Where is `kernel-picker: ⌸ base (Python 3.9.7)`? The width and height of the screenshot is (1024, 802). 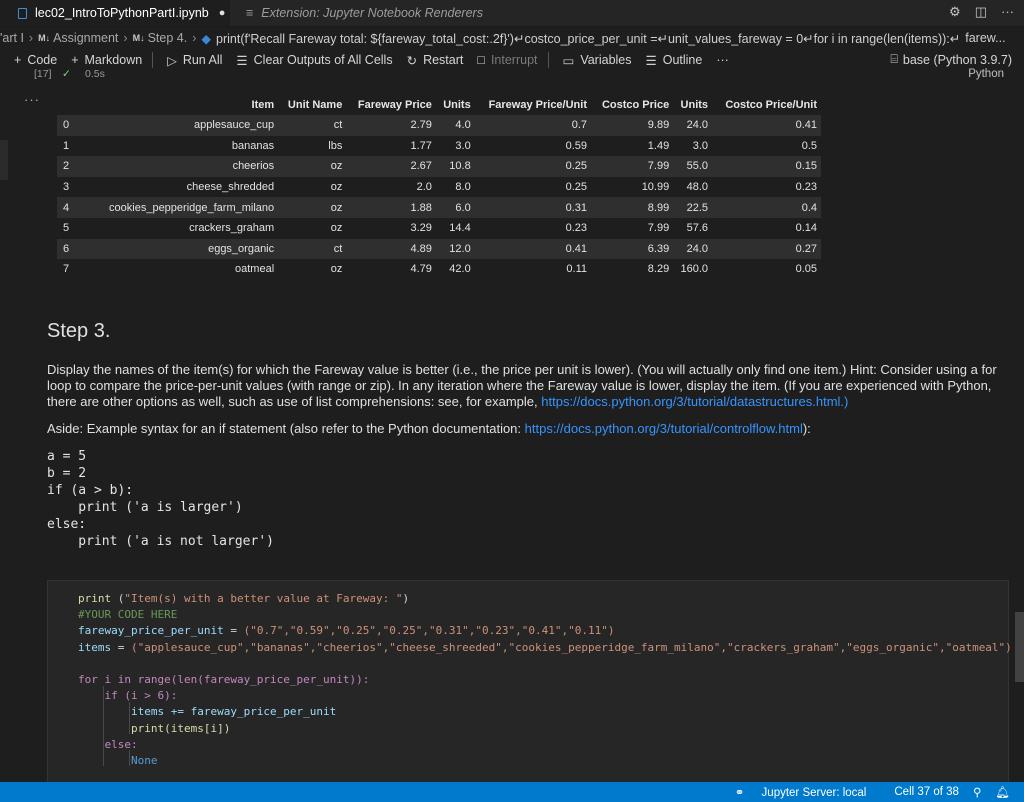 kernel-picker: ⌸ base (Python 3.9.7) is located at coordinates (951, 59).